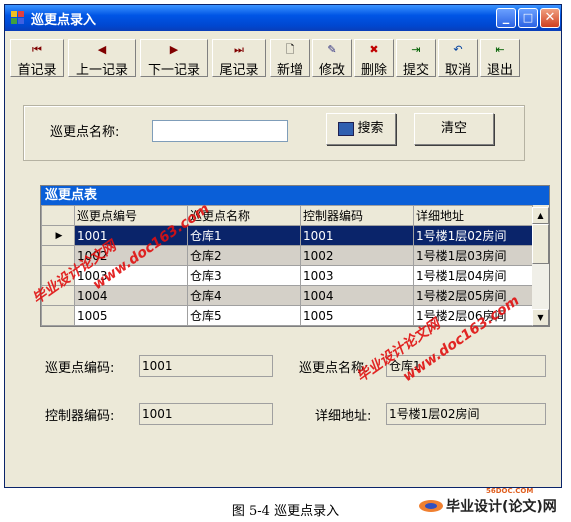  What do you see at coordinates (287, 215) in the screenshot?
I see `grid-header-row: 巡更点编号 巡更点名称 控制器编码 详细地址` at bounding box center [287, 215].